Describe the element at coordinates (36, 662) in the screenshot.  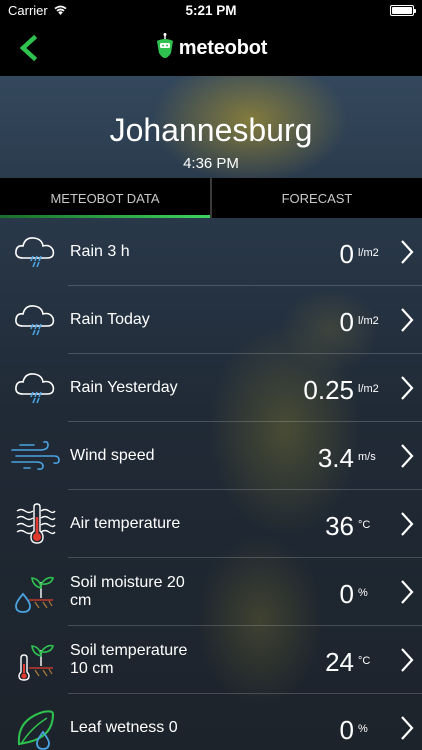
I see `soil-temperature-icon` at that location.